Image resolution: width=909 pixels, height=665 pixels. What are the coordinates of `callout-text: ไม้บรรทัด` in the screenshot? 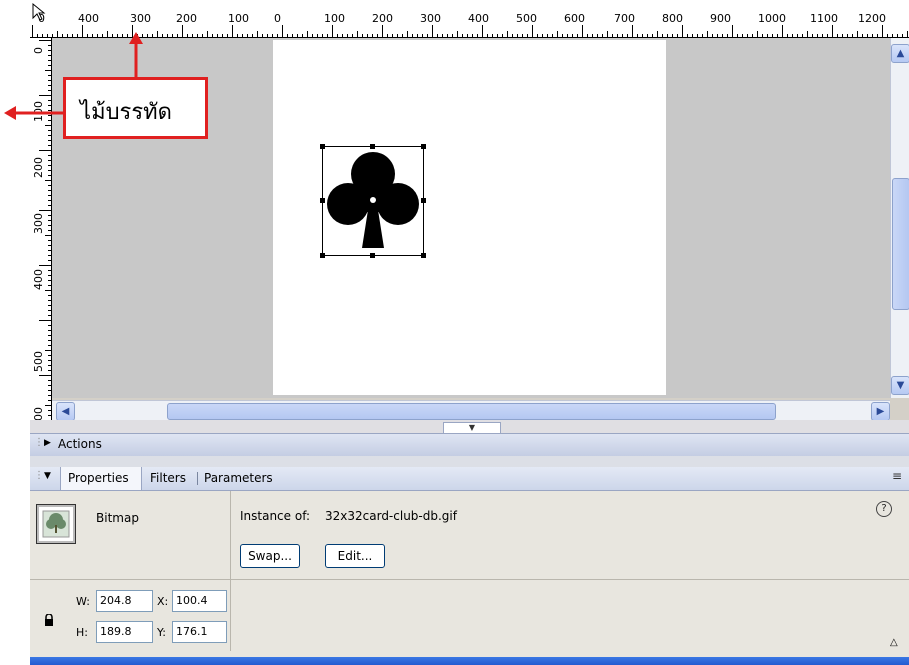 It's located at (126, 112).